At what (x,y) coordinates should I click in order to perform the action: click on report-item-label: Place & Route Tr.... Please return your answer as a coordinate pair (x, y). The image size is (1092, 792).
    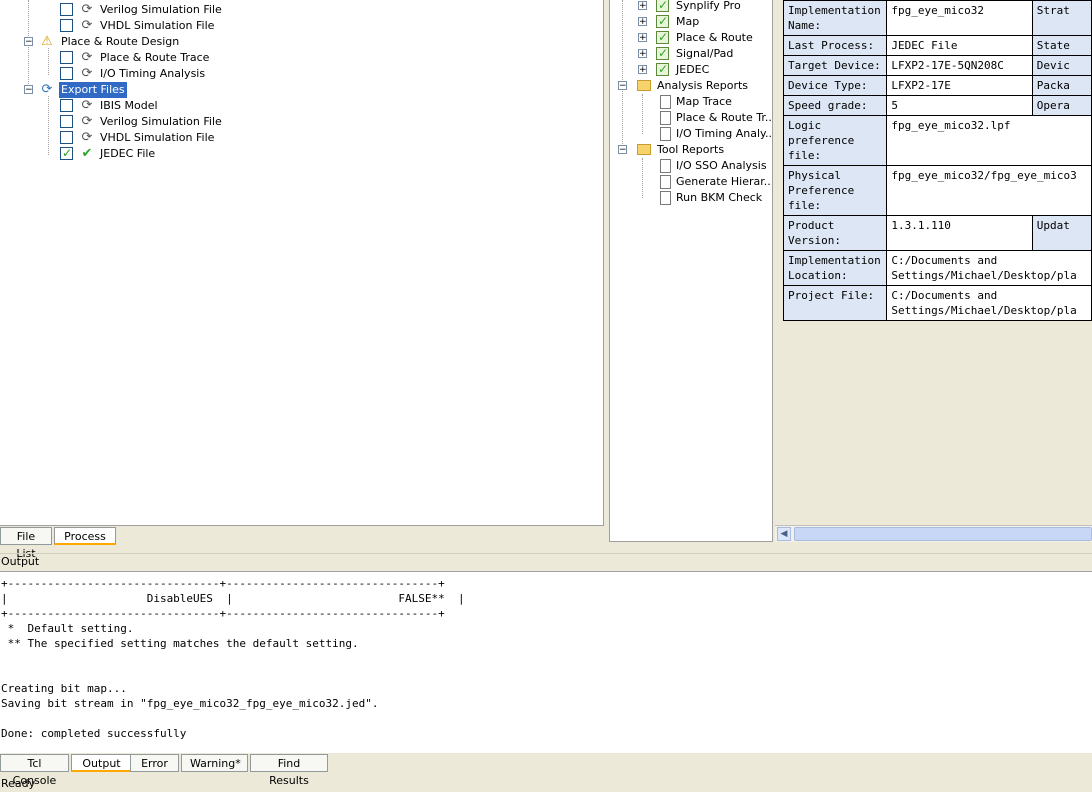
    Looking at the image, I should click on (724, 117).